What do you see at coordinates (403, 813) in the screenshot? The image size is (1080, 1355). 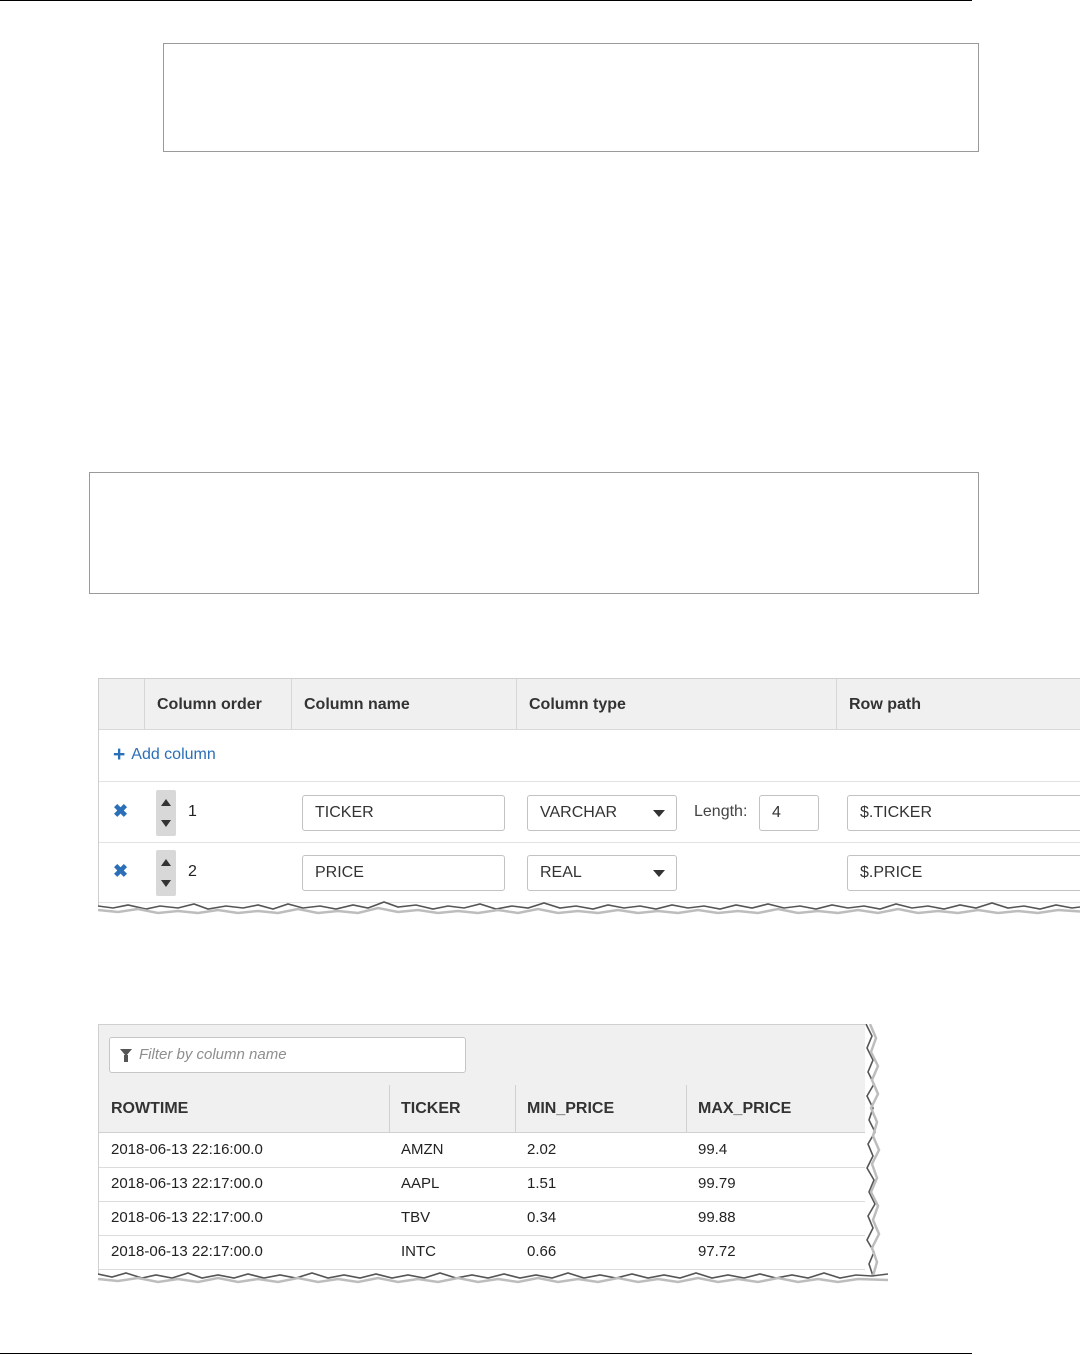 I see `column-name-input: TICKER` at bounding box center [403, 813].